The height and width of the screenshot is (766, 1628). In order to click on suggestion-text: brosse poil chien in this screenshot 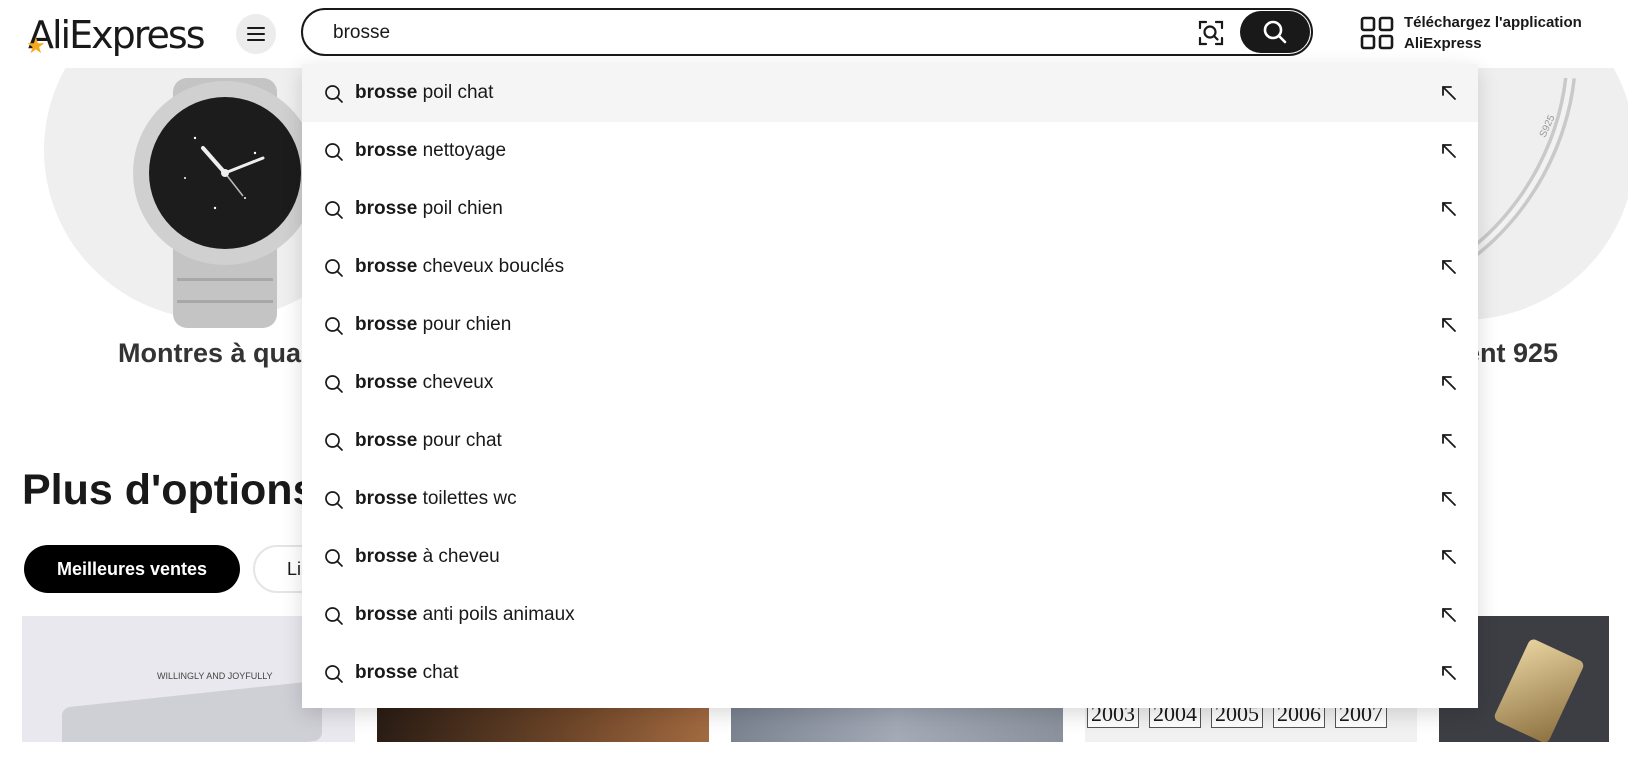, I will do `click(429, 209)`.